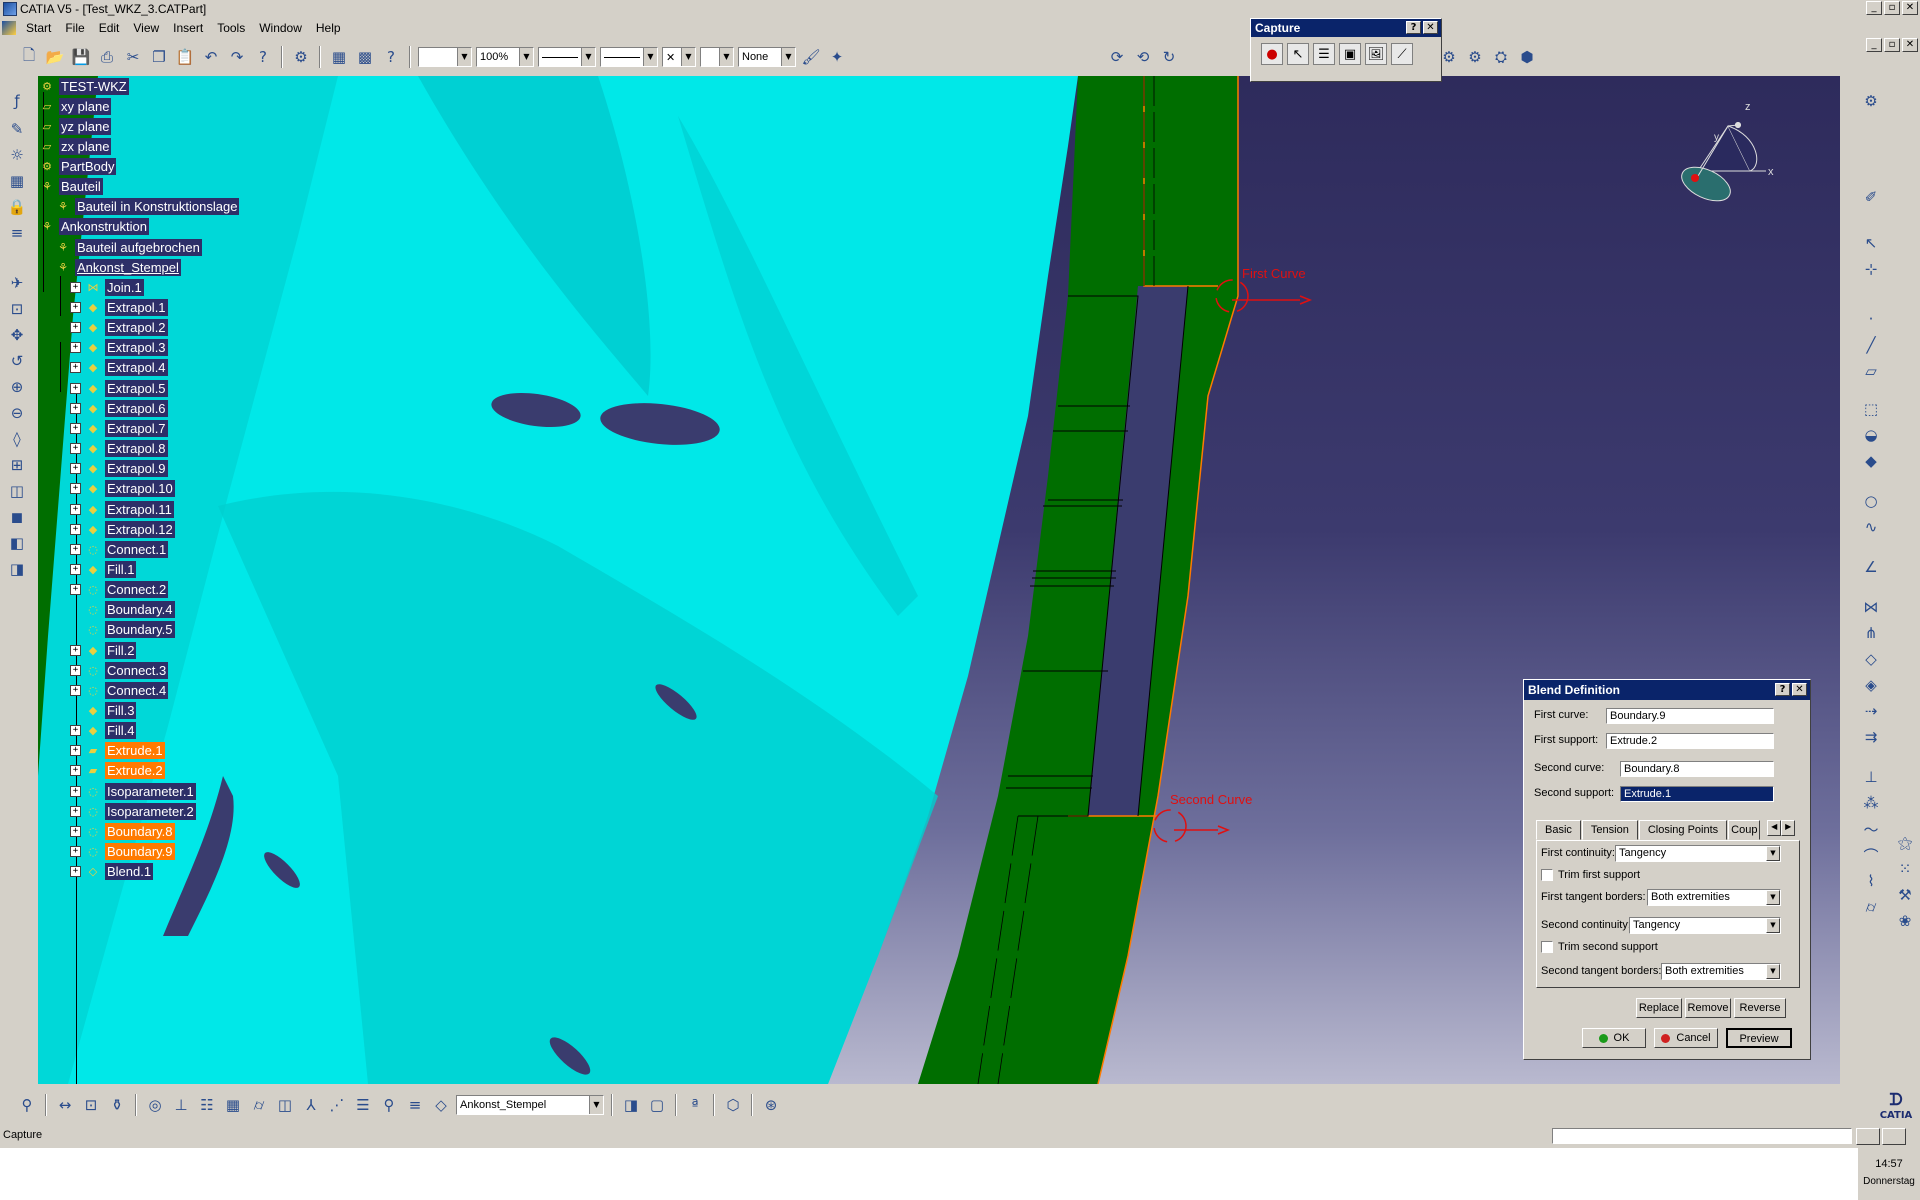 The width and height of the screenshot is (1920, 1200). I want to click on normal-view-icon: ◊, so click(17, 439).